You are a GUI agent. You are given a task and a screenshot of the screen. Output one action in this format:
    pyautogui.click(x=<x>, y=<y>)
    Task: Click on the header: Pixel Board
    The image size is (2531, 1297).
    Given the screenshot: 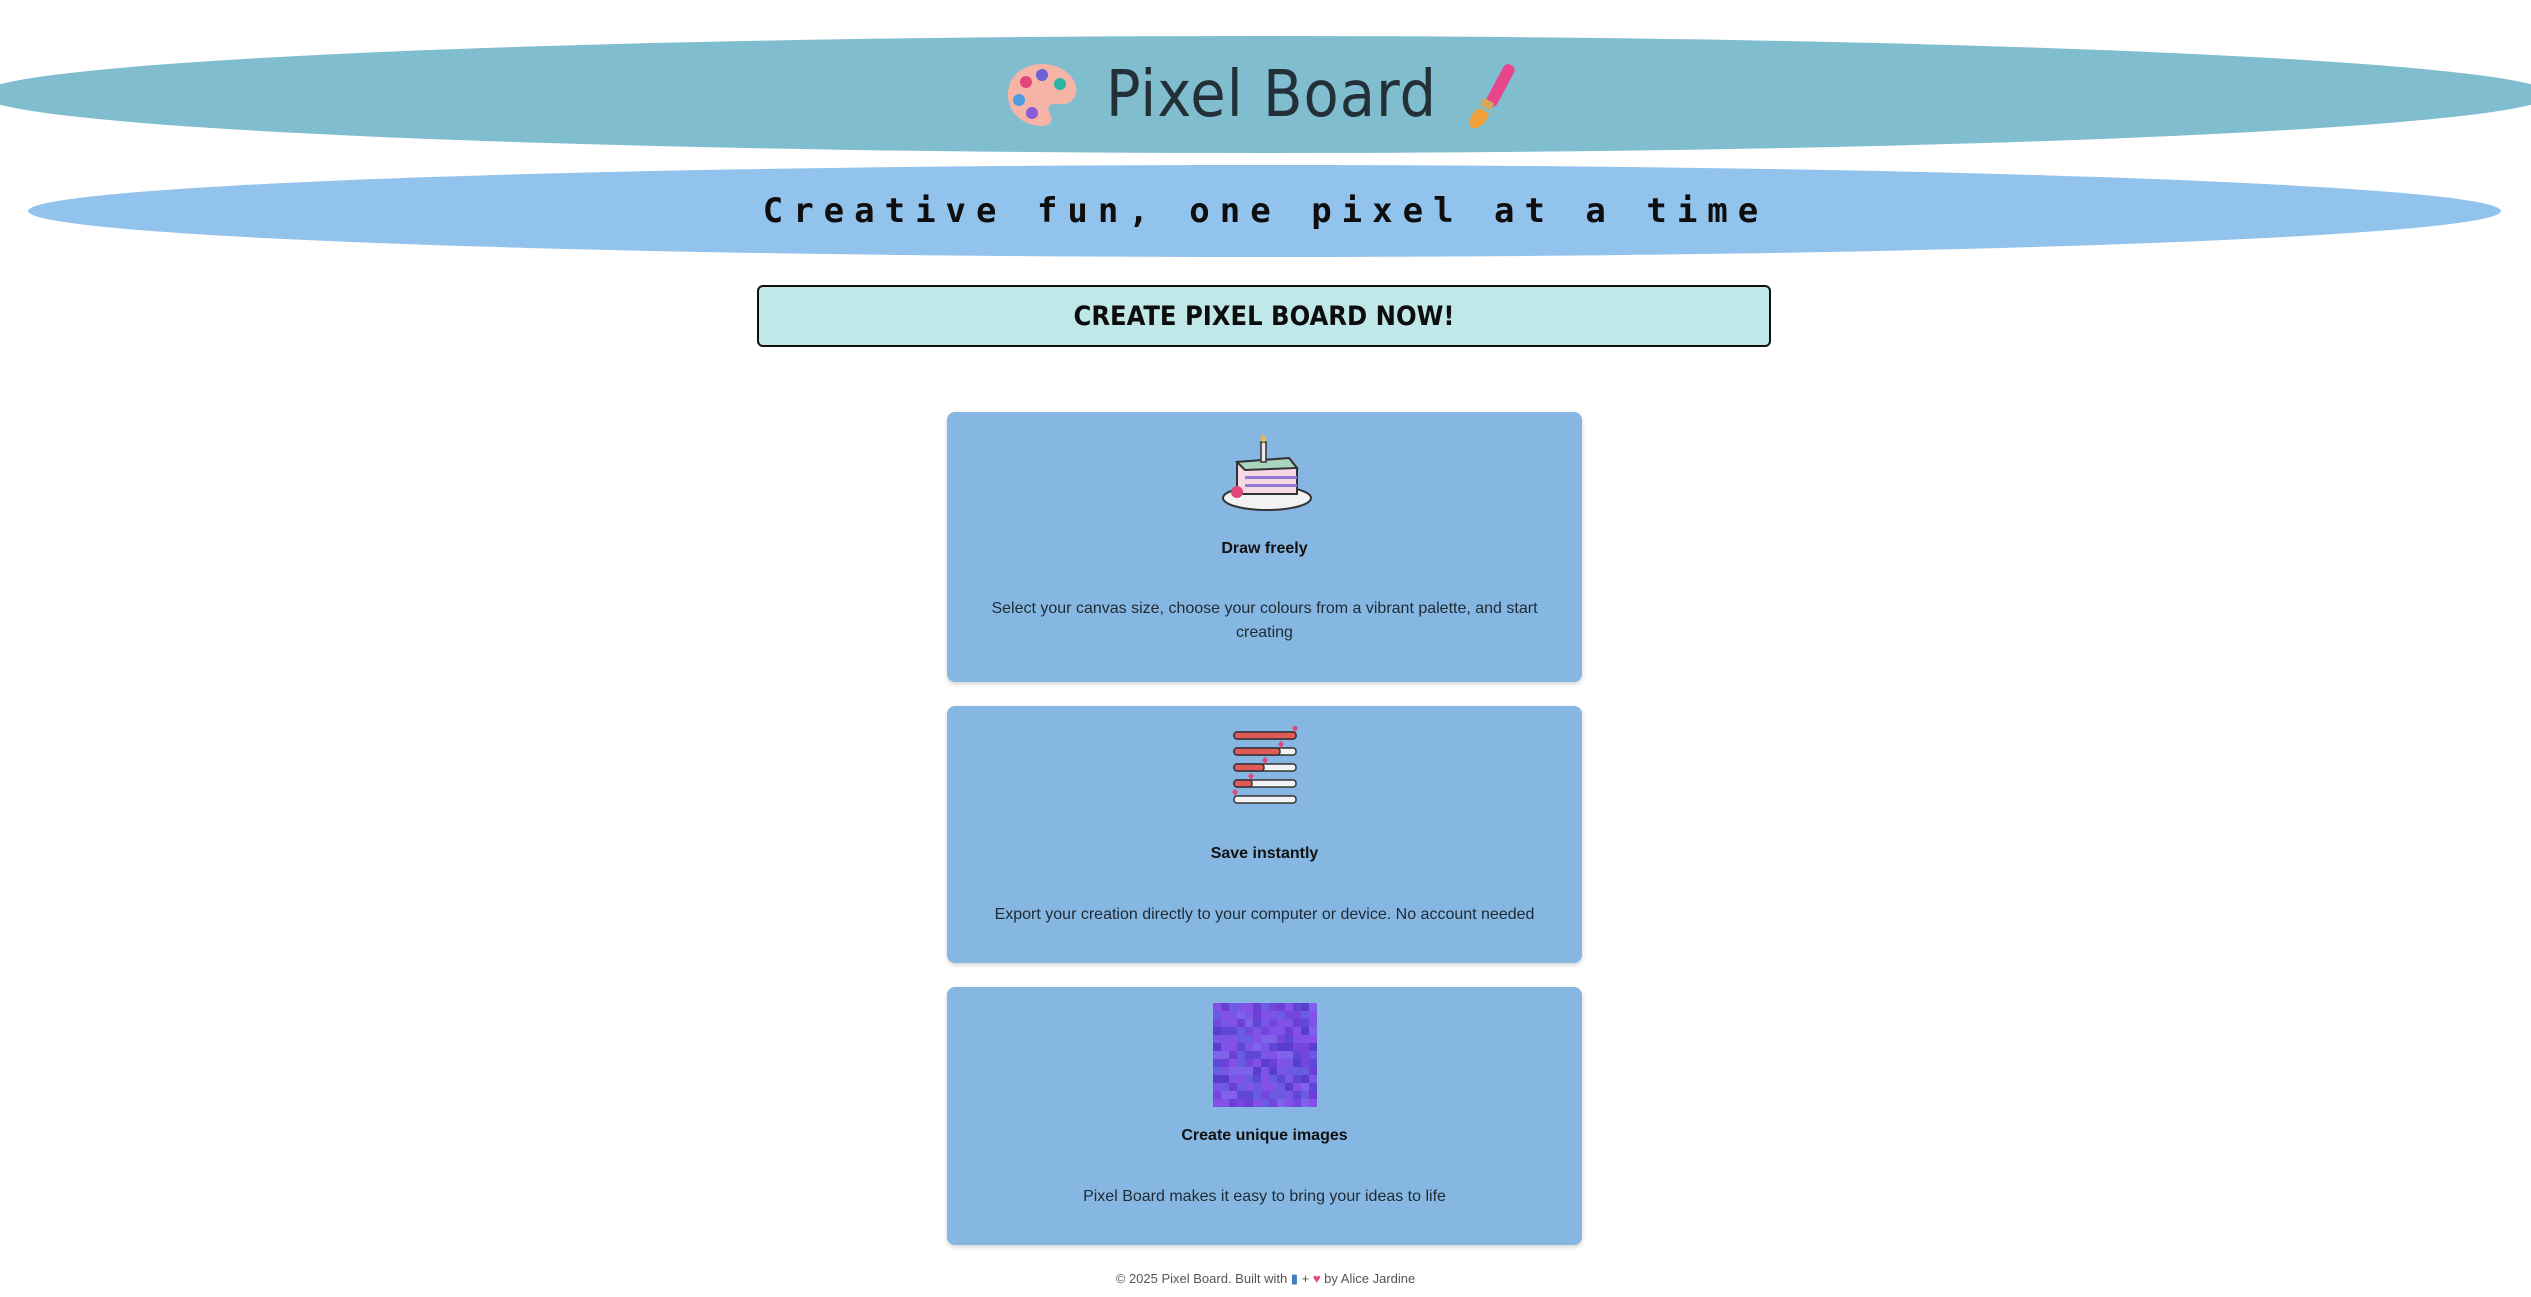 What is the action you would take?
    pyautogui.click(x=1265, y=94)
    